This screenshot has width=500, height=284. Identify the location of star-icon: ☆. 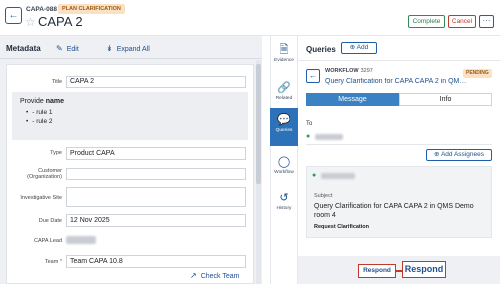
(30, 22).